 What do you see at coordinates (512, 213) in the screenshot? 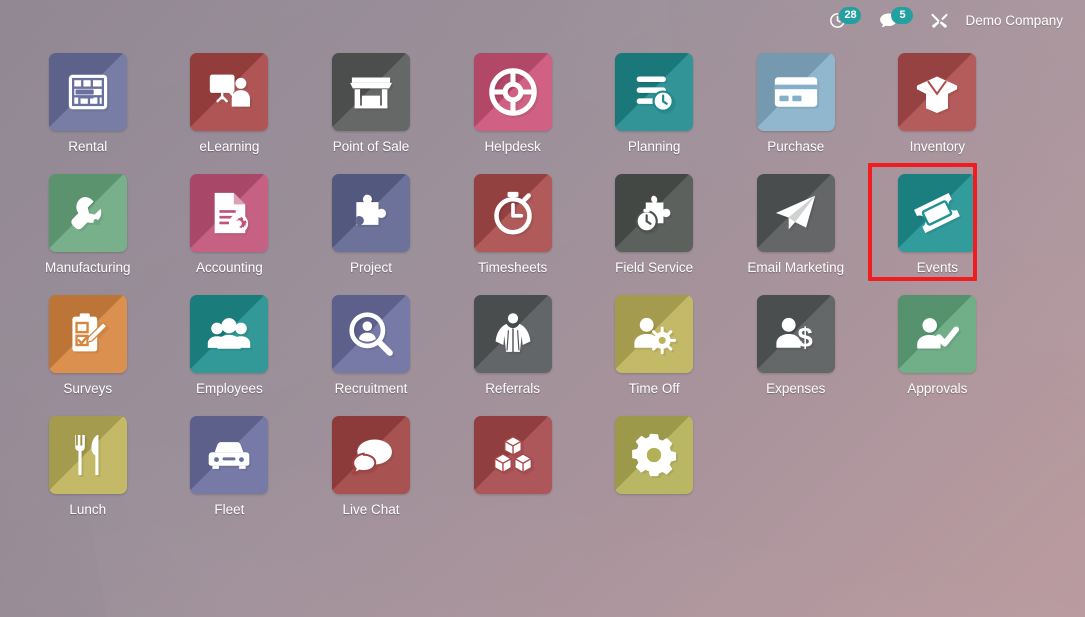
I see `stopwatch-icon` at bounding box center [512, 213].